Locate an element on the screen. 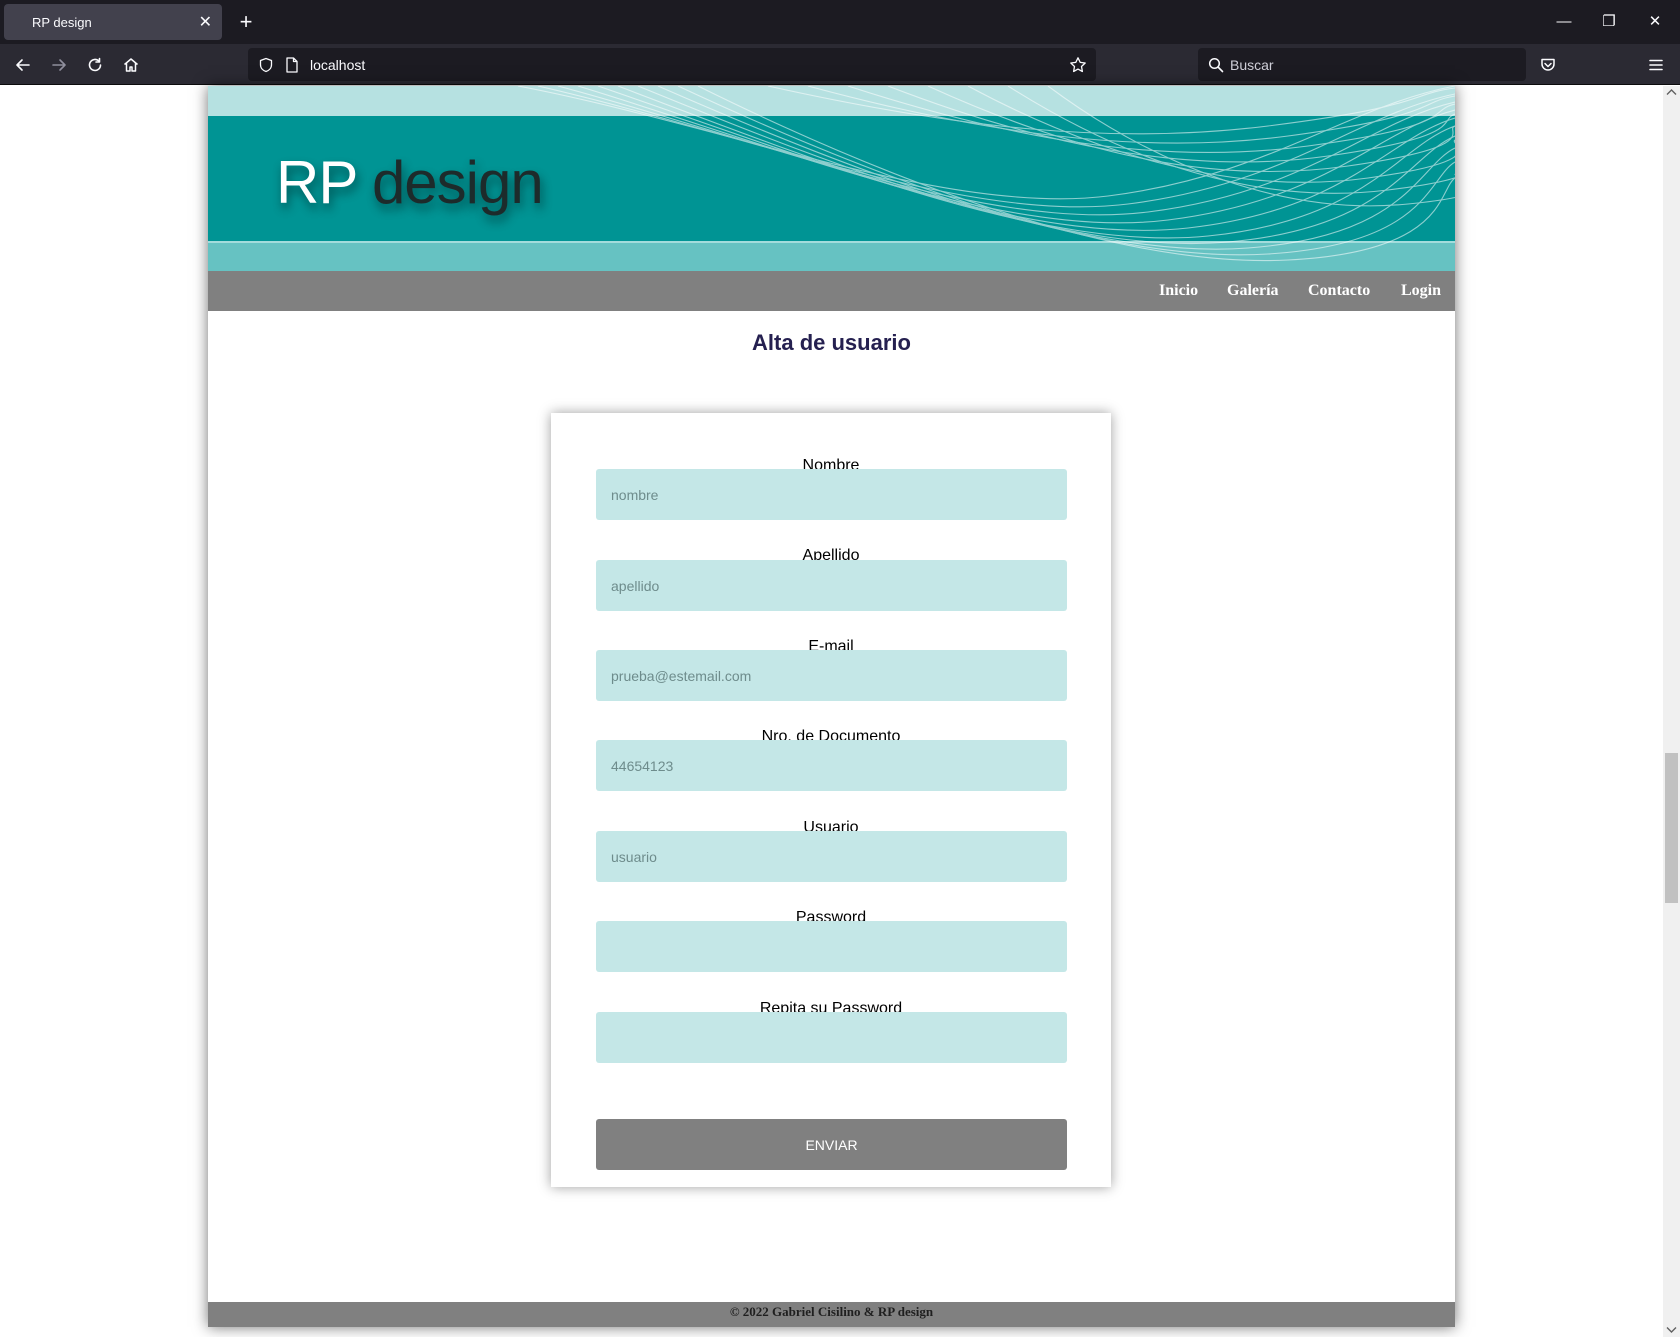 The image size is (1680, 1337). menu-item-inicio: Inicio is located at coordinates (1178, 291).